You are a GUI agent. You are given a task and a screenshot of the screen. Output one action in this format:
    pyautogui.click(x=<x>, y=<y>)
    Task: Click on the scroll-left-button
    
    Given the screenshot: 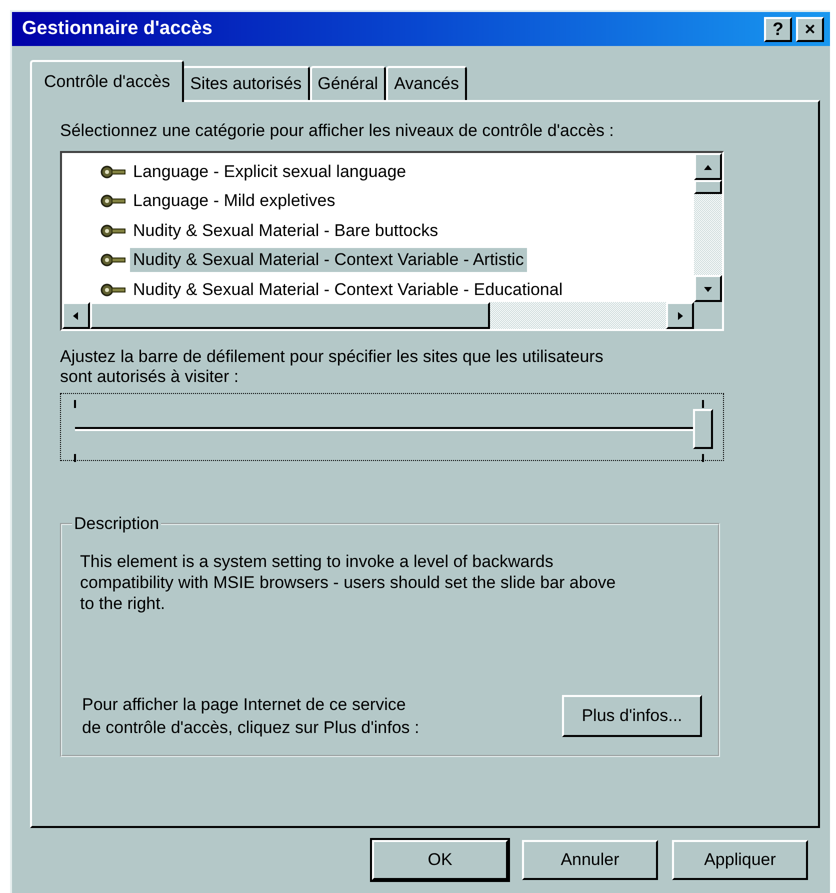 What is the action you would take?
    pyautogui.click(x=76, y=315)
    